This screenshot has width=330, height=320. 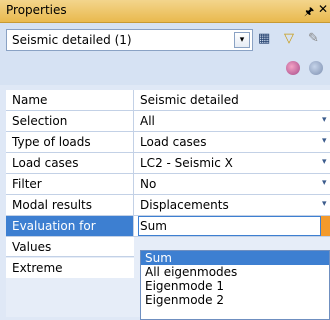 I want to click on property-label: Modal results, so click(x=70, y=205).